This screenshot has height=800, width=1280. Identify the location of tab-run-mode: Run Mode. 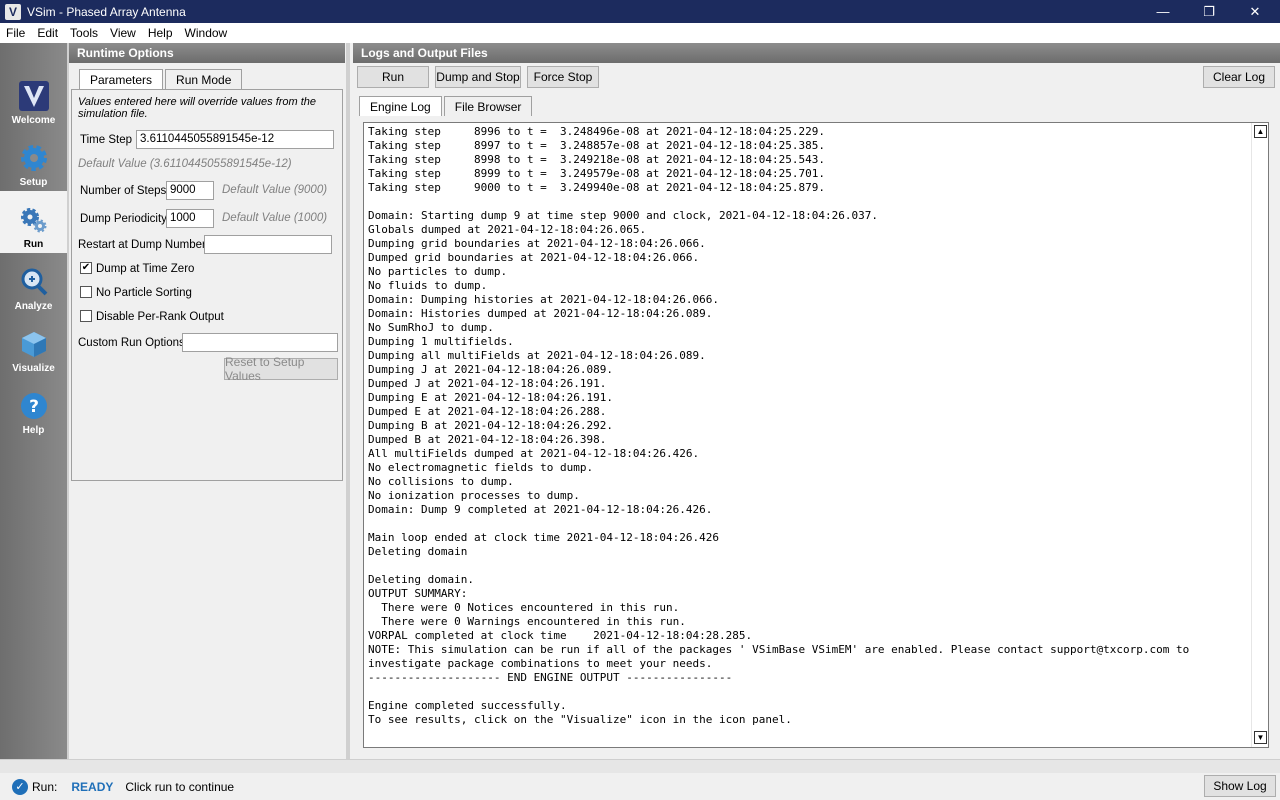
(204, 79).